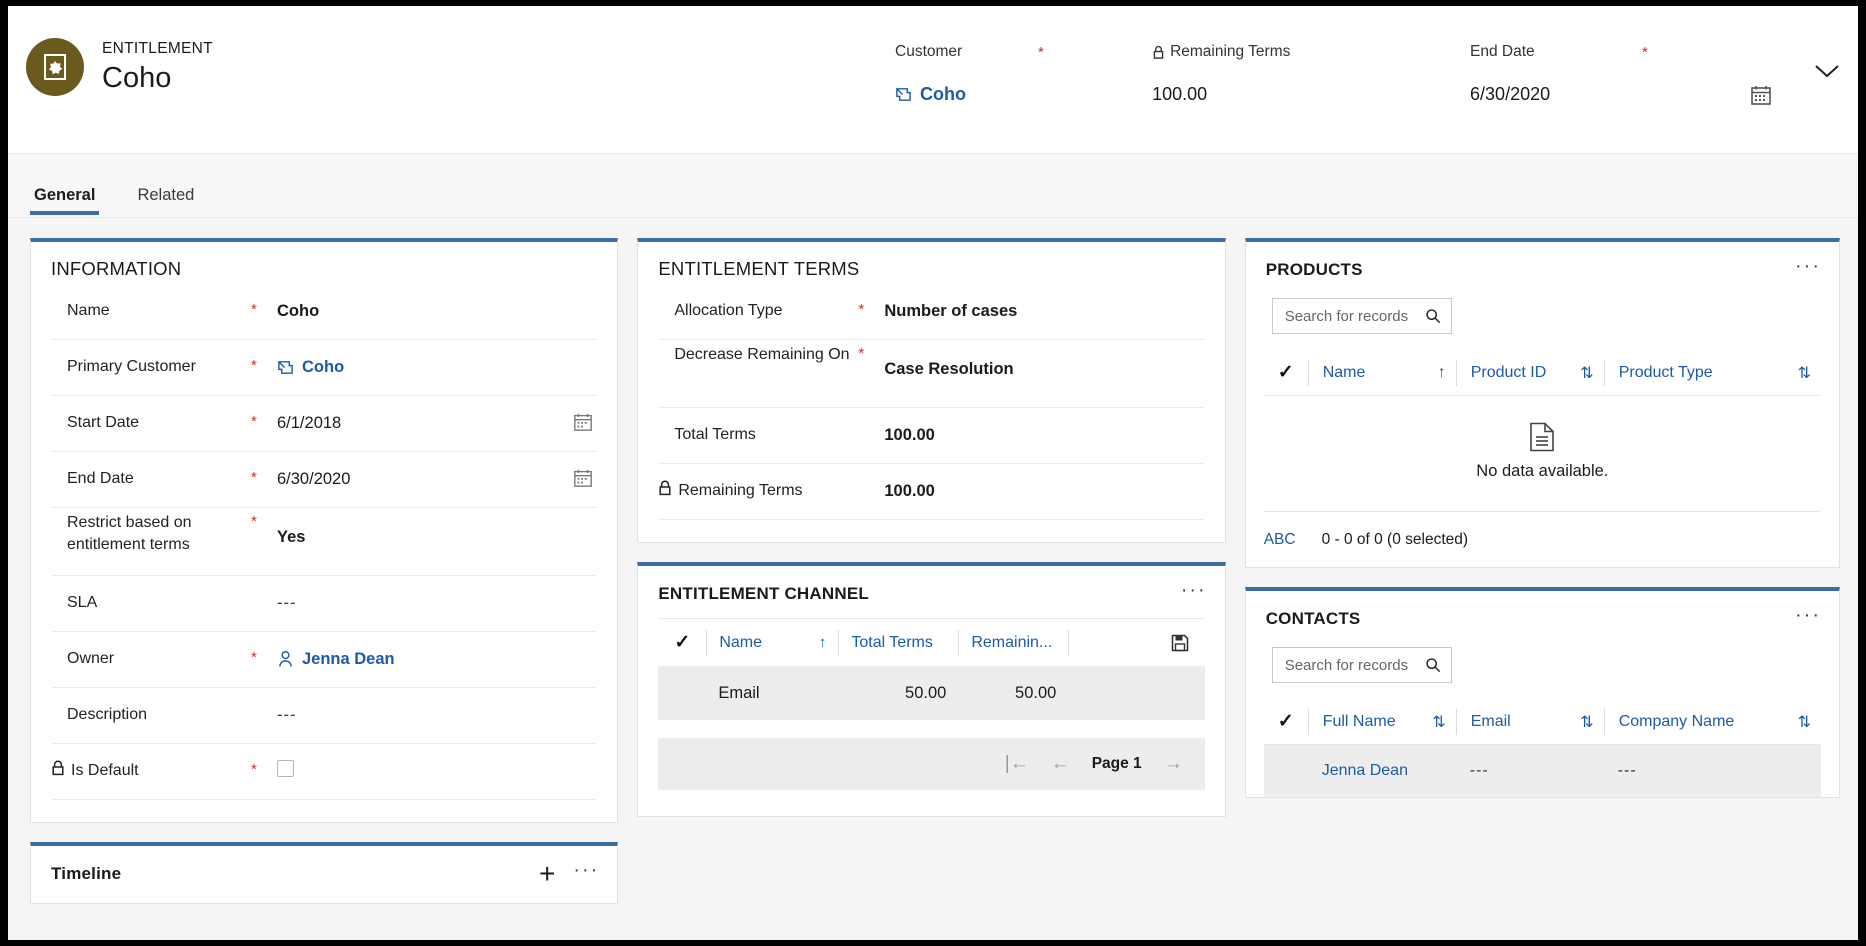 This screenshot has height=946, width=1866. Describe the element at coordinates (264, 704) in the screenshot. I see `field-required-description` at that location.